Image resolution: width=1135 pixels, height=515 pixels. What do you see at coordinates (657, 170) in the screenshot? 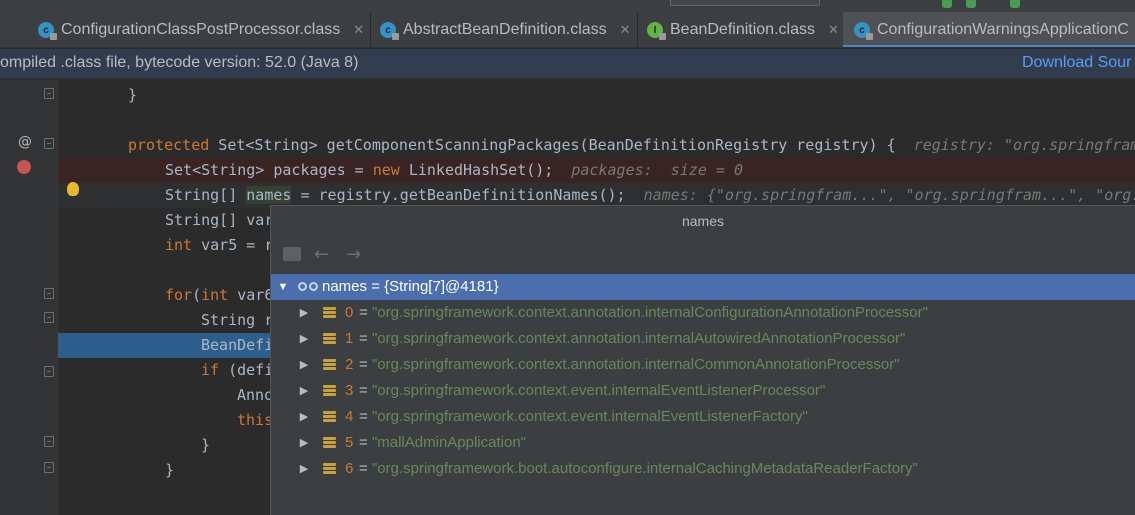
I see `inline-debug-hint: packages: size = 0` at bounding box center [657, 170].